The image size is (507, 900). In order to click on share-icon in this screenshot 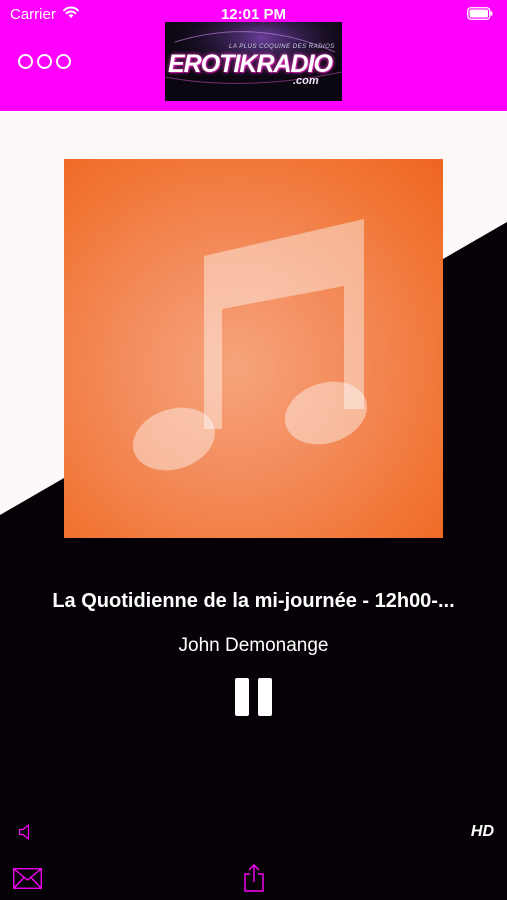, I will do `click(254, 878)`.